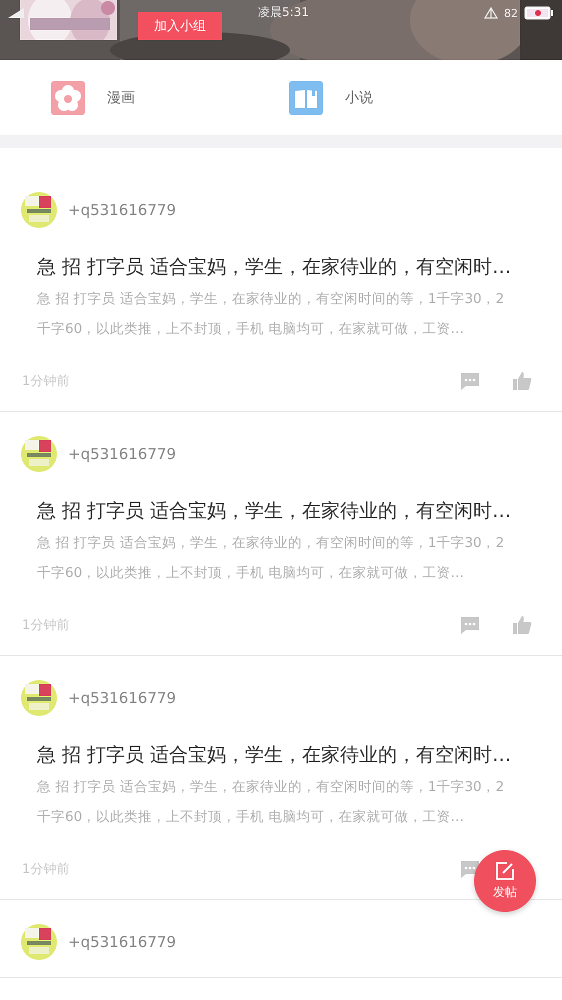 The image size is (562, 1000). What do you see at coordinates (306, 97) in the screenshot?
I see `book-icon` at bounding box center [306, 97].